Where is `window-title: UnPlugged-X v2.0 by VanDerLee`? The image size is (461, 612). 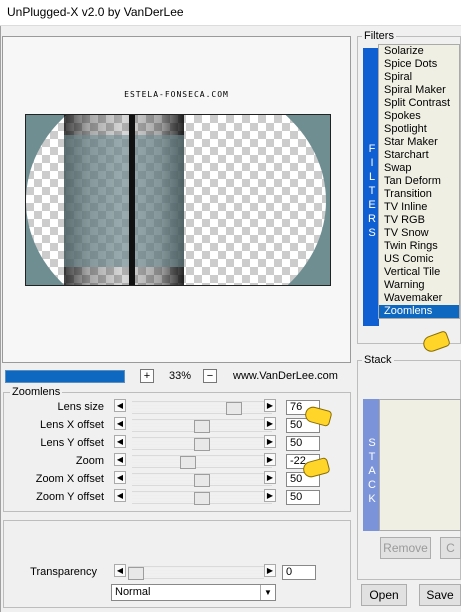 window-title: UnPlugged-X v2.0 by VanDerLee is located at coordinates (95, 12).